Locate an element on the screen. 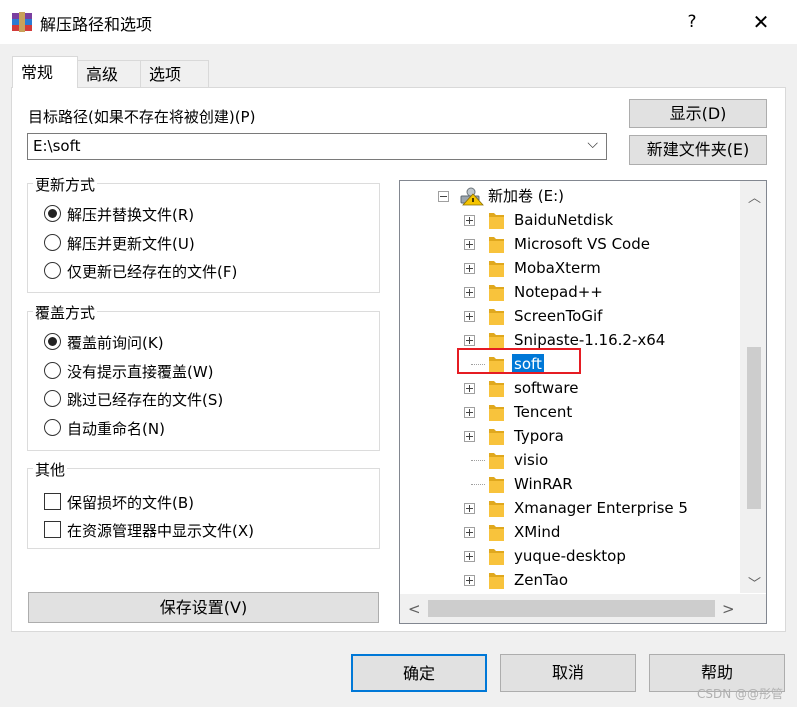  tree-item-row: ScreenToGif is located at coordinates (571, 316).